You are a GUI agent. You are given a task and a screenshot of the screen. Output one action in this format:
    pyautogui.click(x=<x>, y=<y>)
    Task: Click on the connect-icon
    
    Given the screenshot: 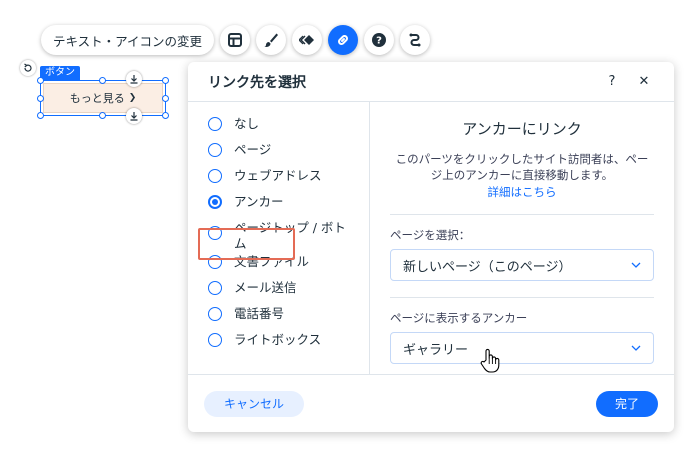 What is the action you would take?
    pyautogui.click(x=415, y=40)
    